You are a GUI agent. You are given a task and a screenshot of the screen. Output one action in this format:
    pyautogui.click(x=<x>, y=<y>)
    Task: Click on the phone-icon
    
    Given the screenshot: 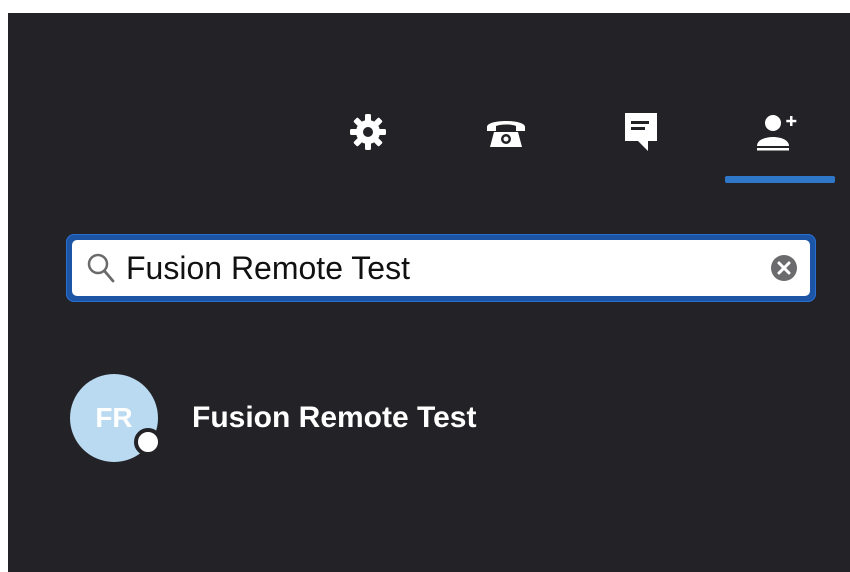 What is the action you would take?
    pyautogui.click(x=506, y=132)
    